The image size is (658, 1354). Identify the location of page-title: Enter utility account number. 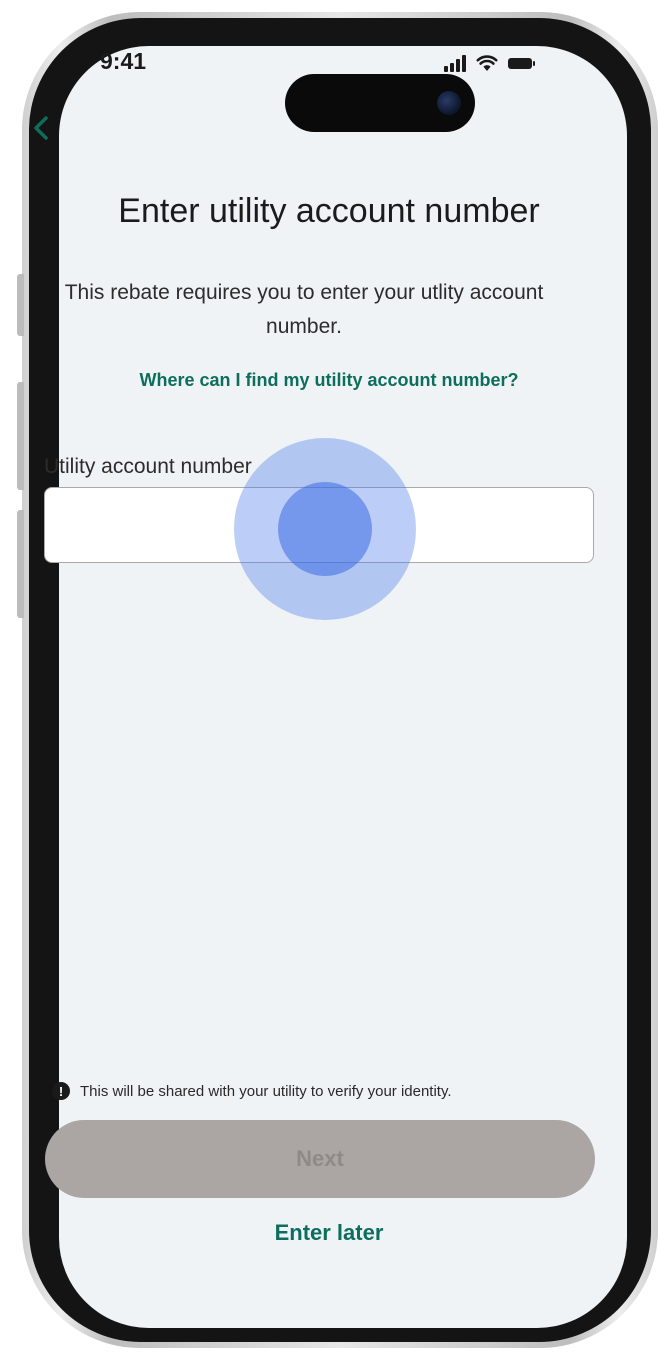
(329, 211).